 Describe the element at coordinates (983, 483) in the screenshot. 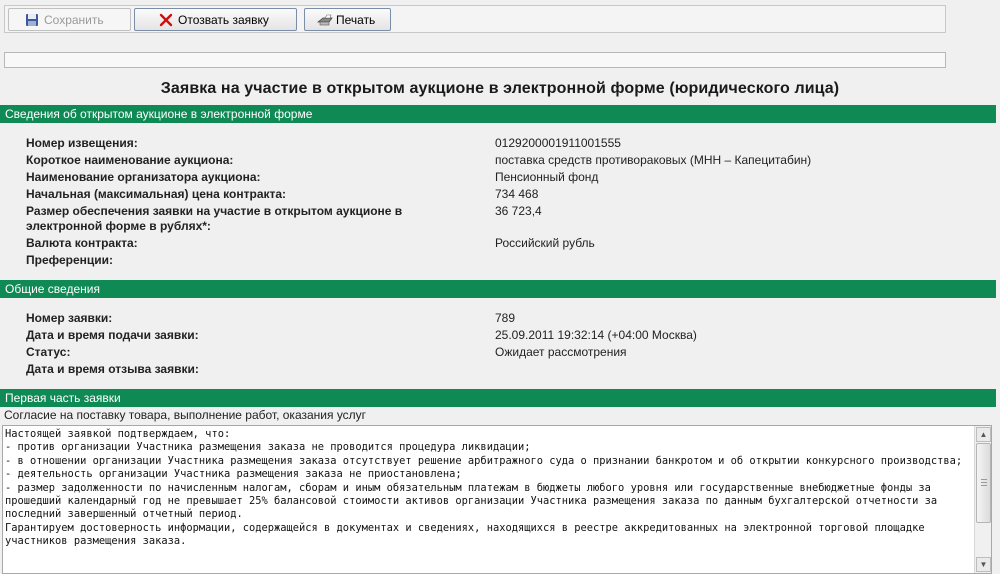

I see `scrollbar-thumb` at that location.